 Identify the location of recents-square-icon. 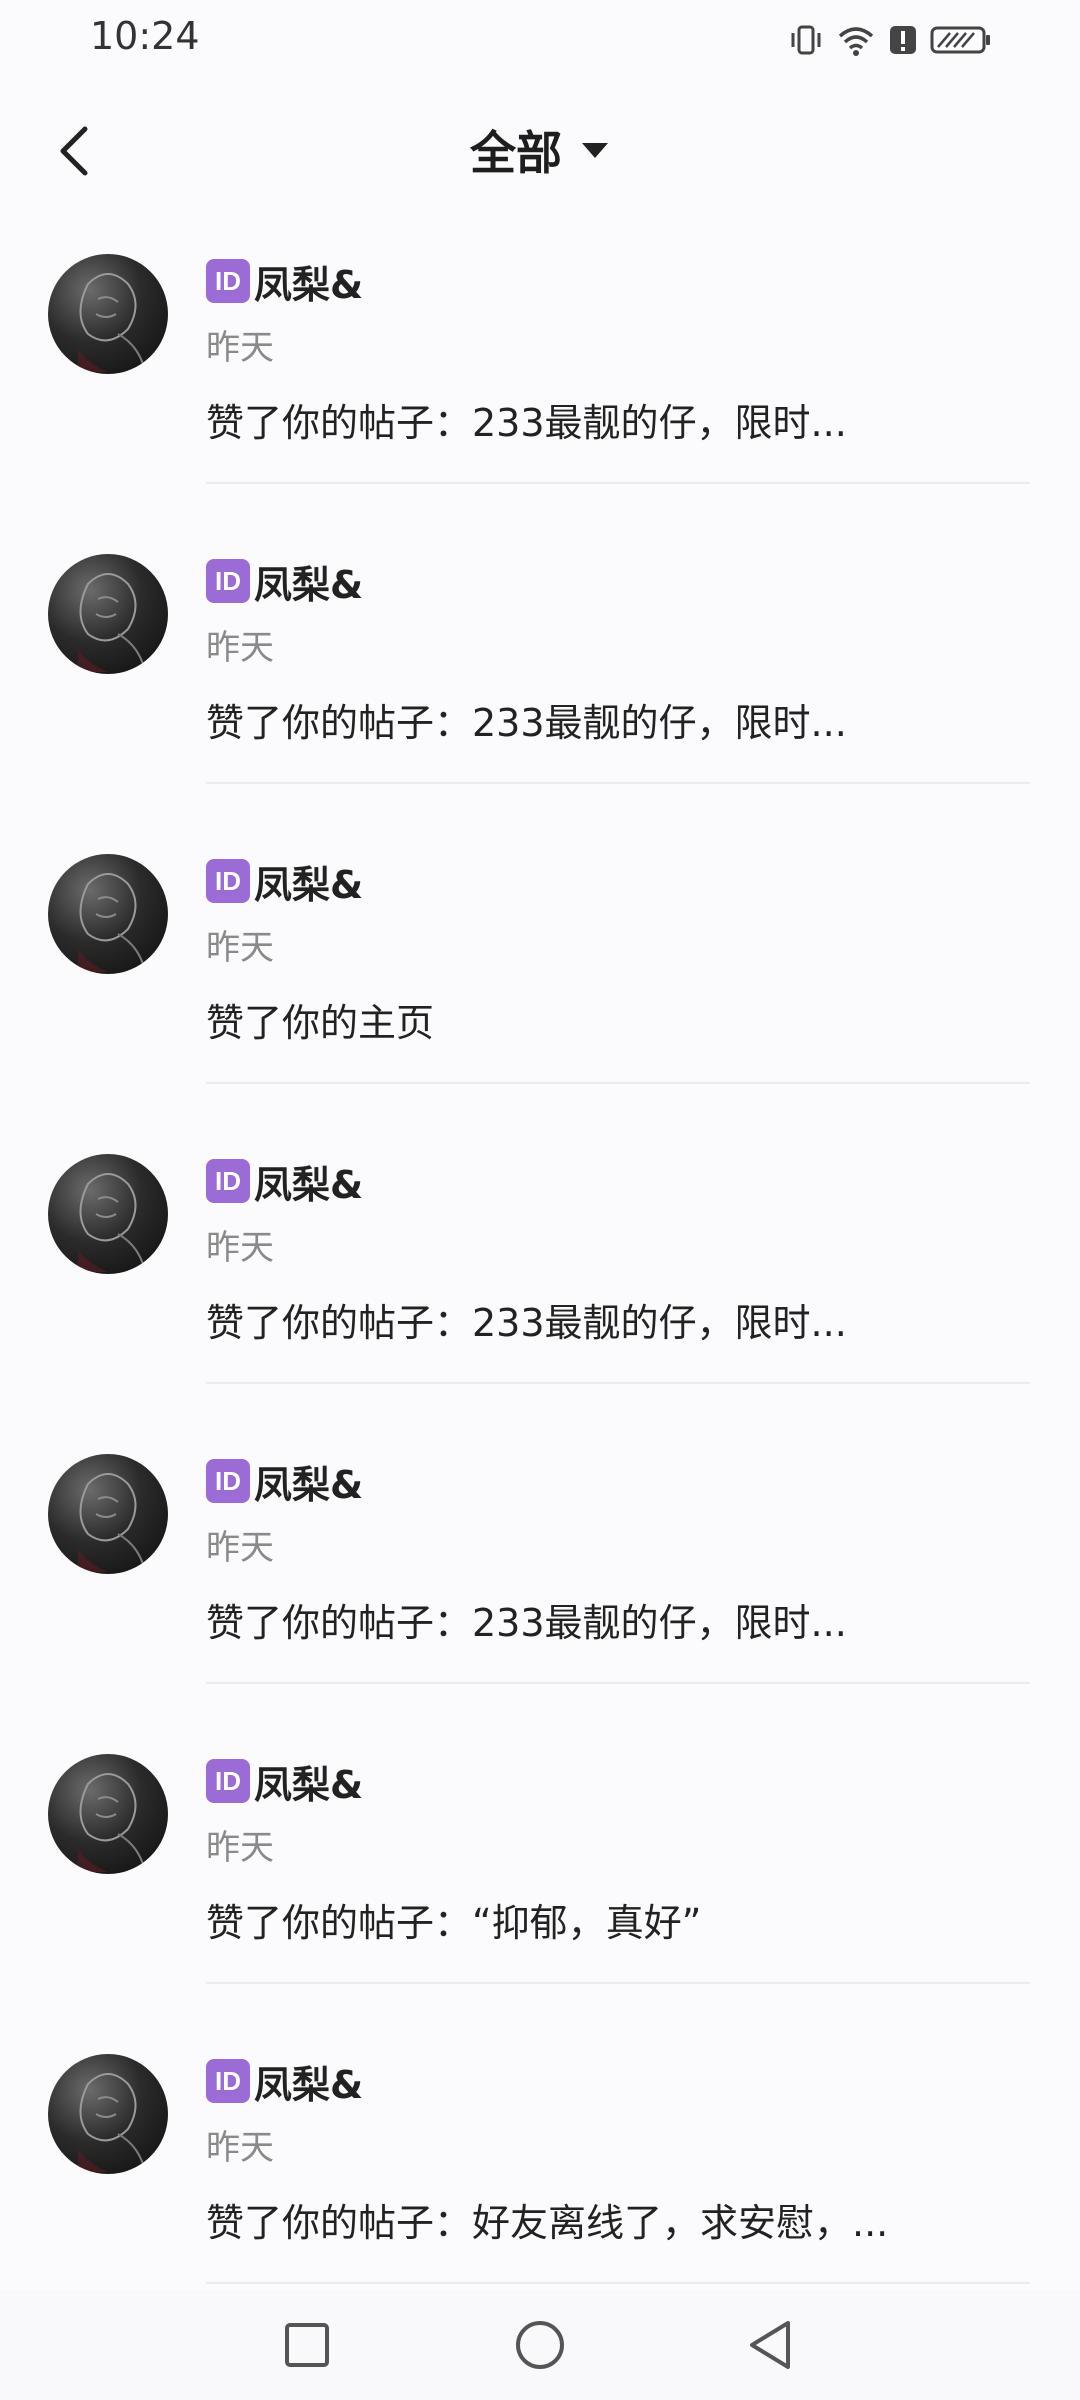
(307, 2345).